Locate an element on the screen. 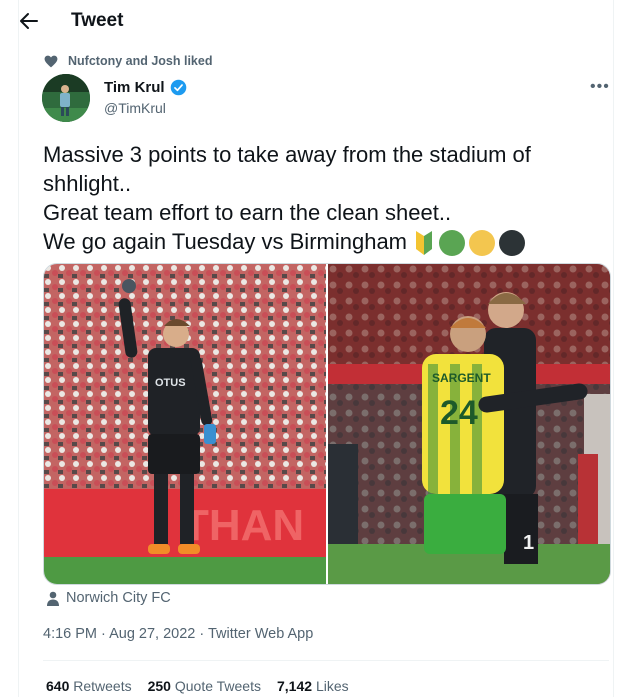 This screenshot has height=697, width=626. black-circle-icon is located at coordinates (512, 243).